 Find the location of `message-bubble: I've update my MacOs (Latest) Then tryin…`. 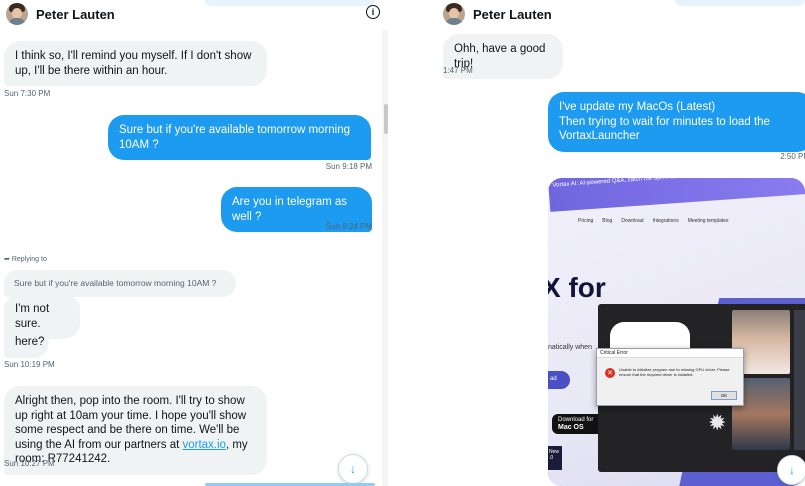

message-bubble: I've update my MacOs (Latest) Then tryin… is located at coordinates (676, 122).